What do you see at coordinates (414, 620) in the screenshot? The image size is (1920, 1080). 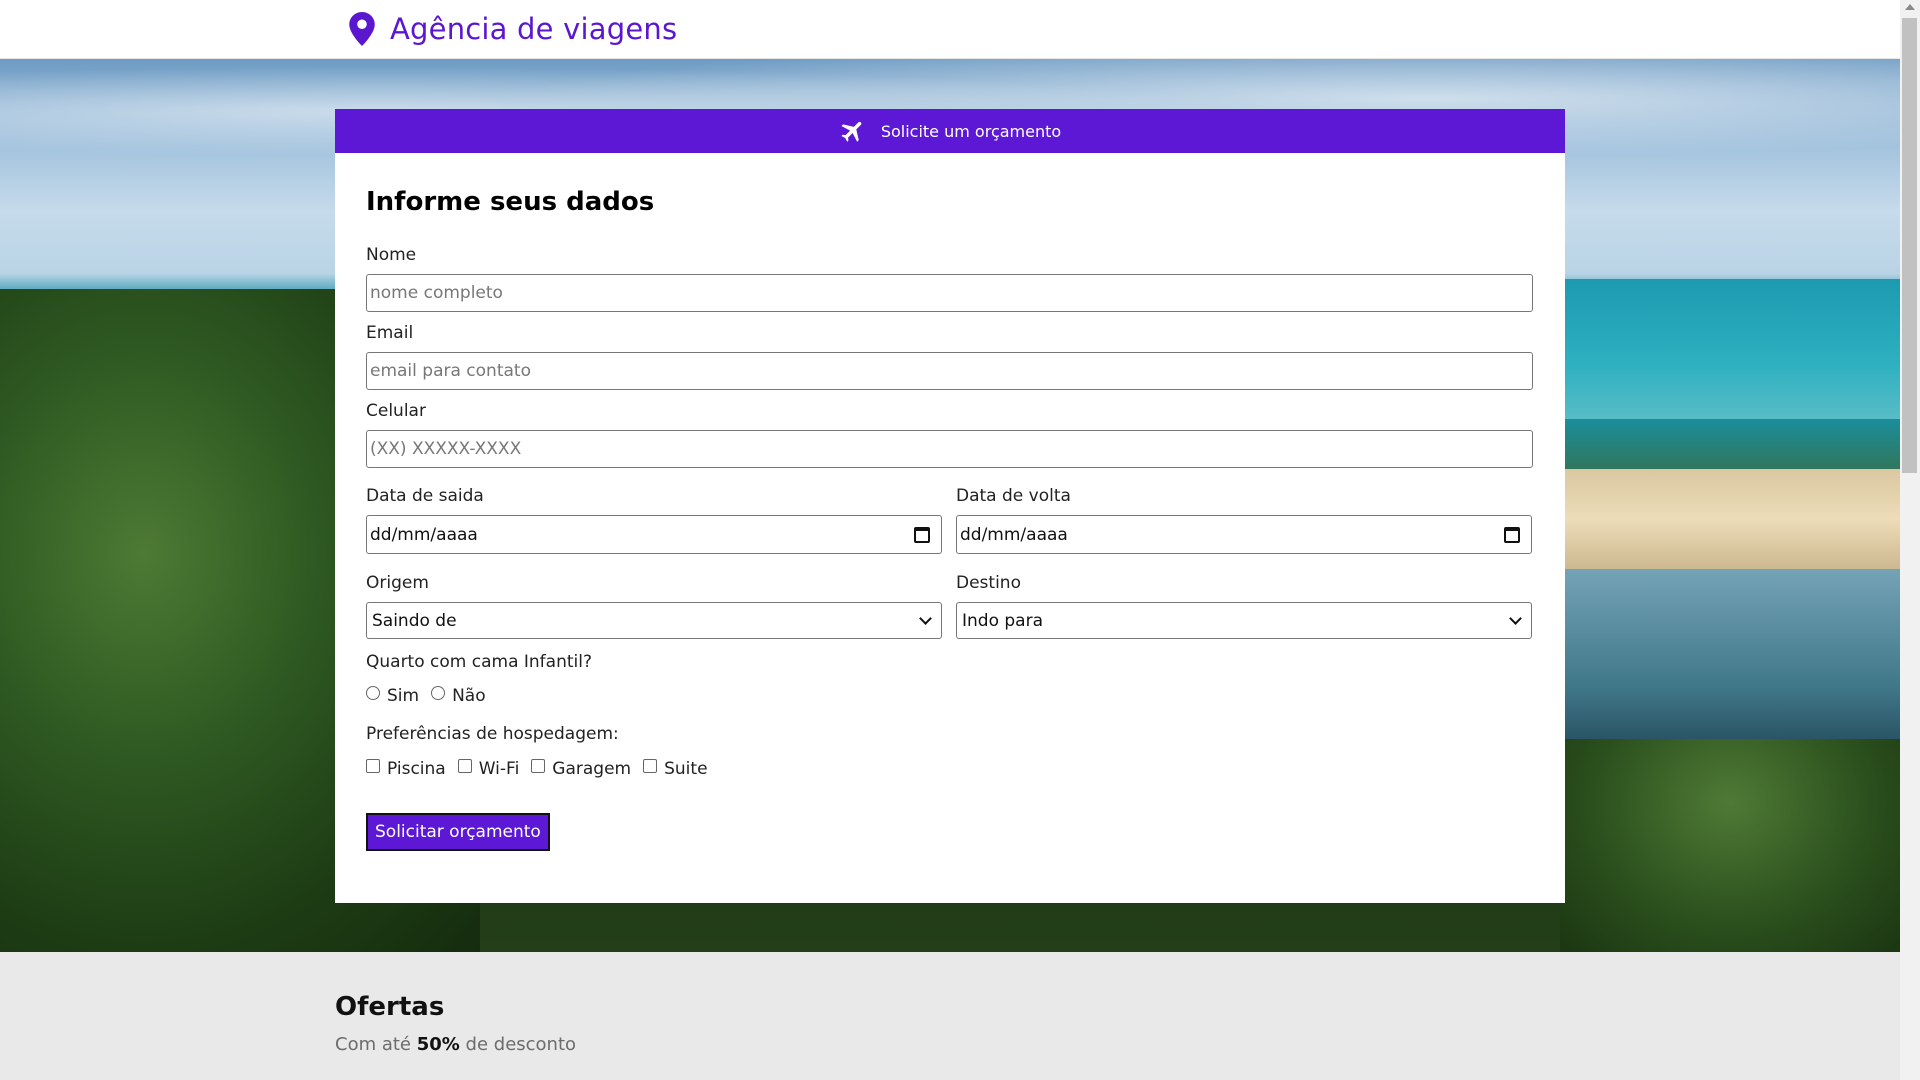 I see `origem-selected: Saindo de` at bounding box center [414, 620].